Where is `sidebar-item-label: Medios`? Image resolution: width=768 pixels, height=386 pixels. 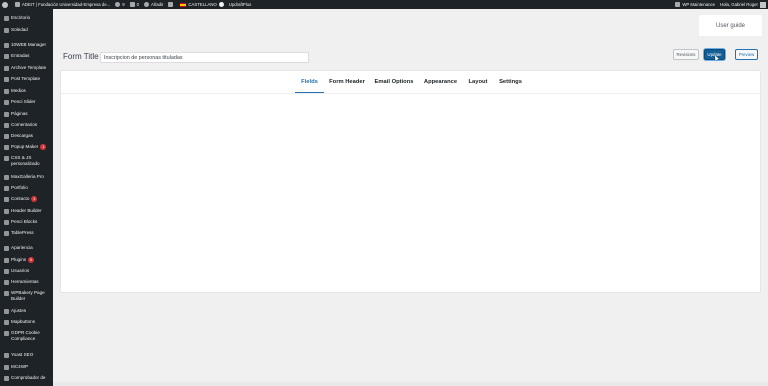
sidebar-item-label: Medios is located at coordinates (18, 90).